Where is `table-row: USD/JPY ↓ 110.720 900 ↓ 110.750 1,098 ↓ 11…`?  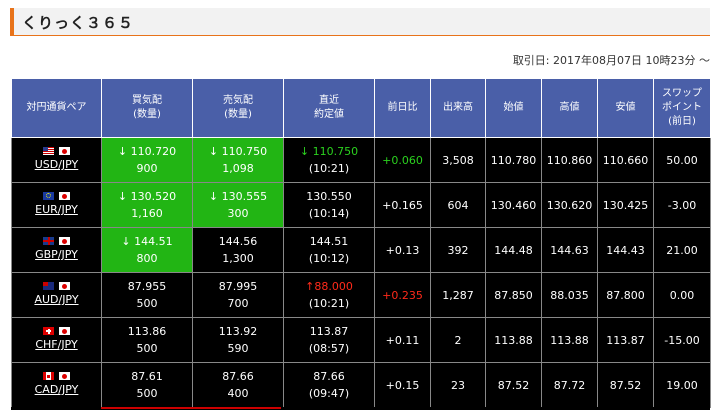 table-row: USD/JPY ↓ 110.720 900 ↓ 110.750 1,098 ↓ 11… is located at coordinates (361, 160).